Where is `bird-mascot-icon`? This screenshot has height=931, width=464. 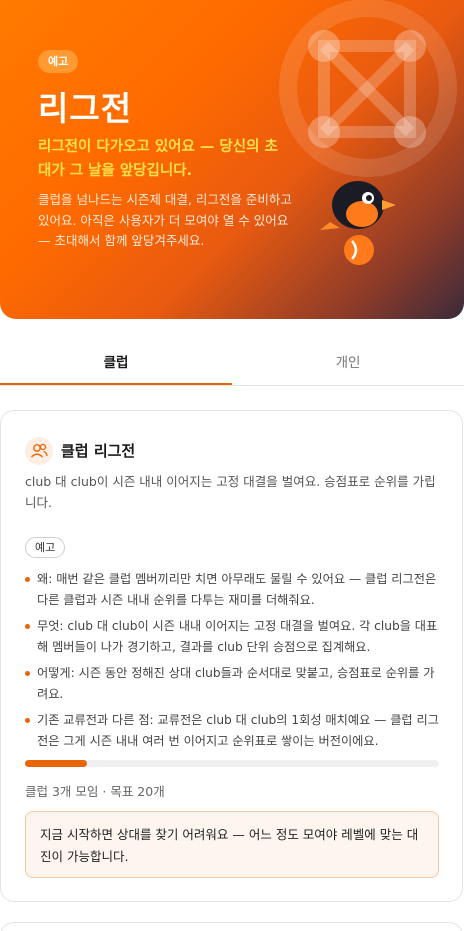
bird-mascot-icon is located at coordinates (358, 223).